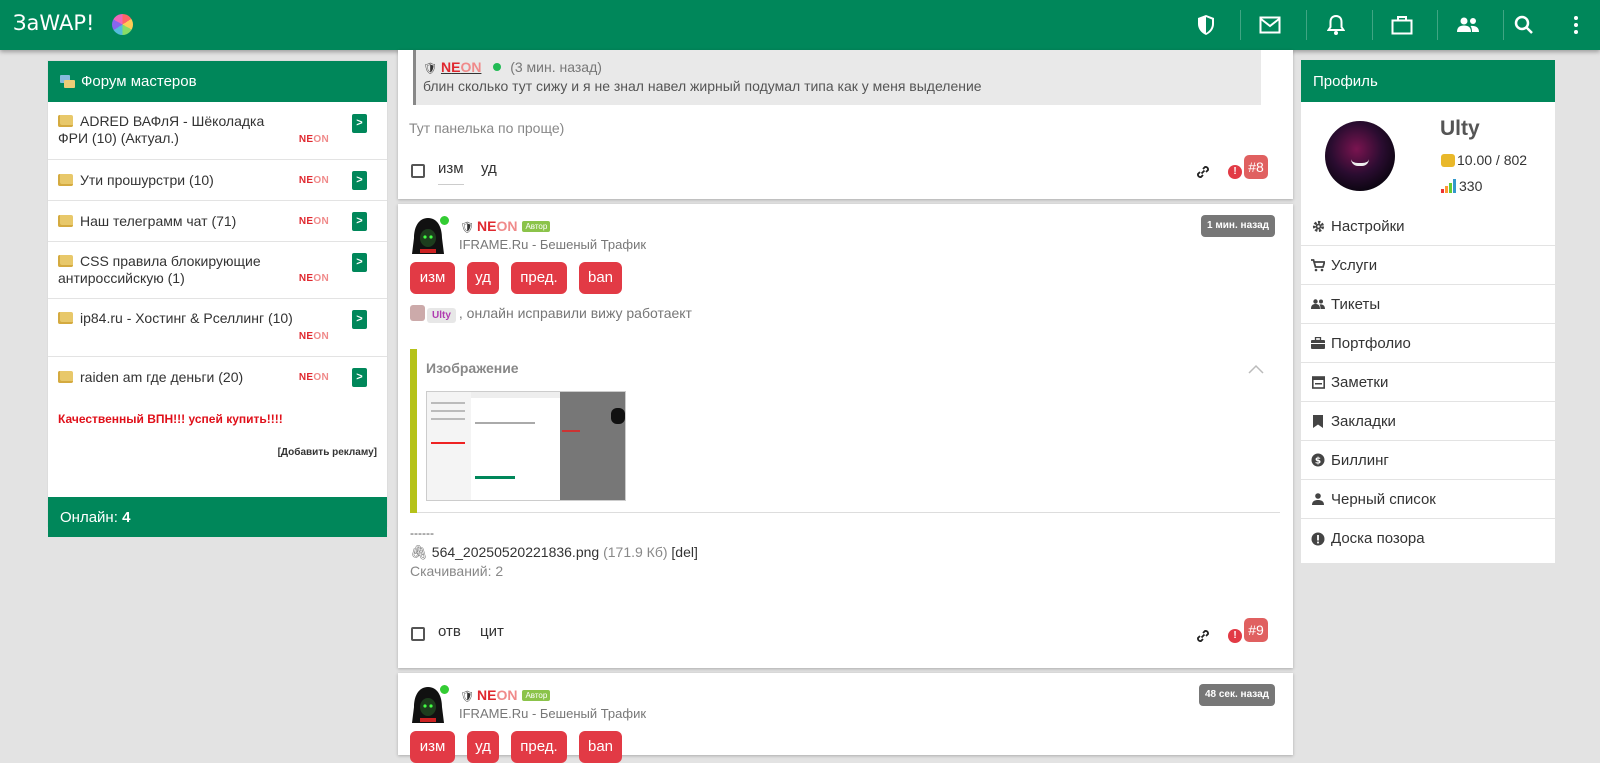  Describe the element at coordinates (1428, 538) in the screenshot. I see `menu-item-shame-board: Доска позора` at that location.